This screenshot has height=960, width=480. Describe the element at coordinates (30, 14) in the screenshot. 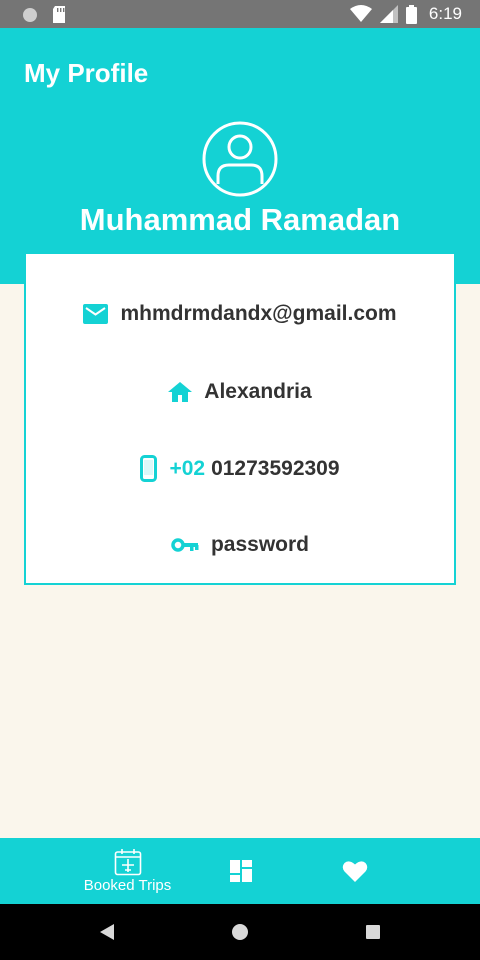

I see `notification-dot-icon` at that location.